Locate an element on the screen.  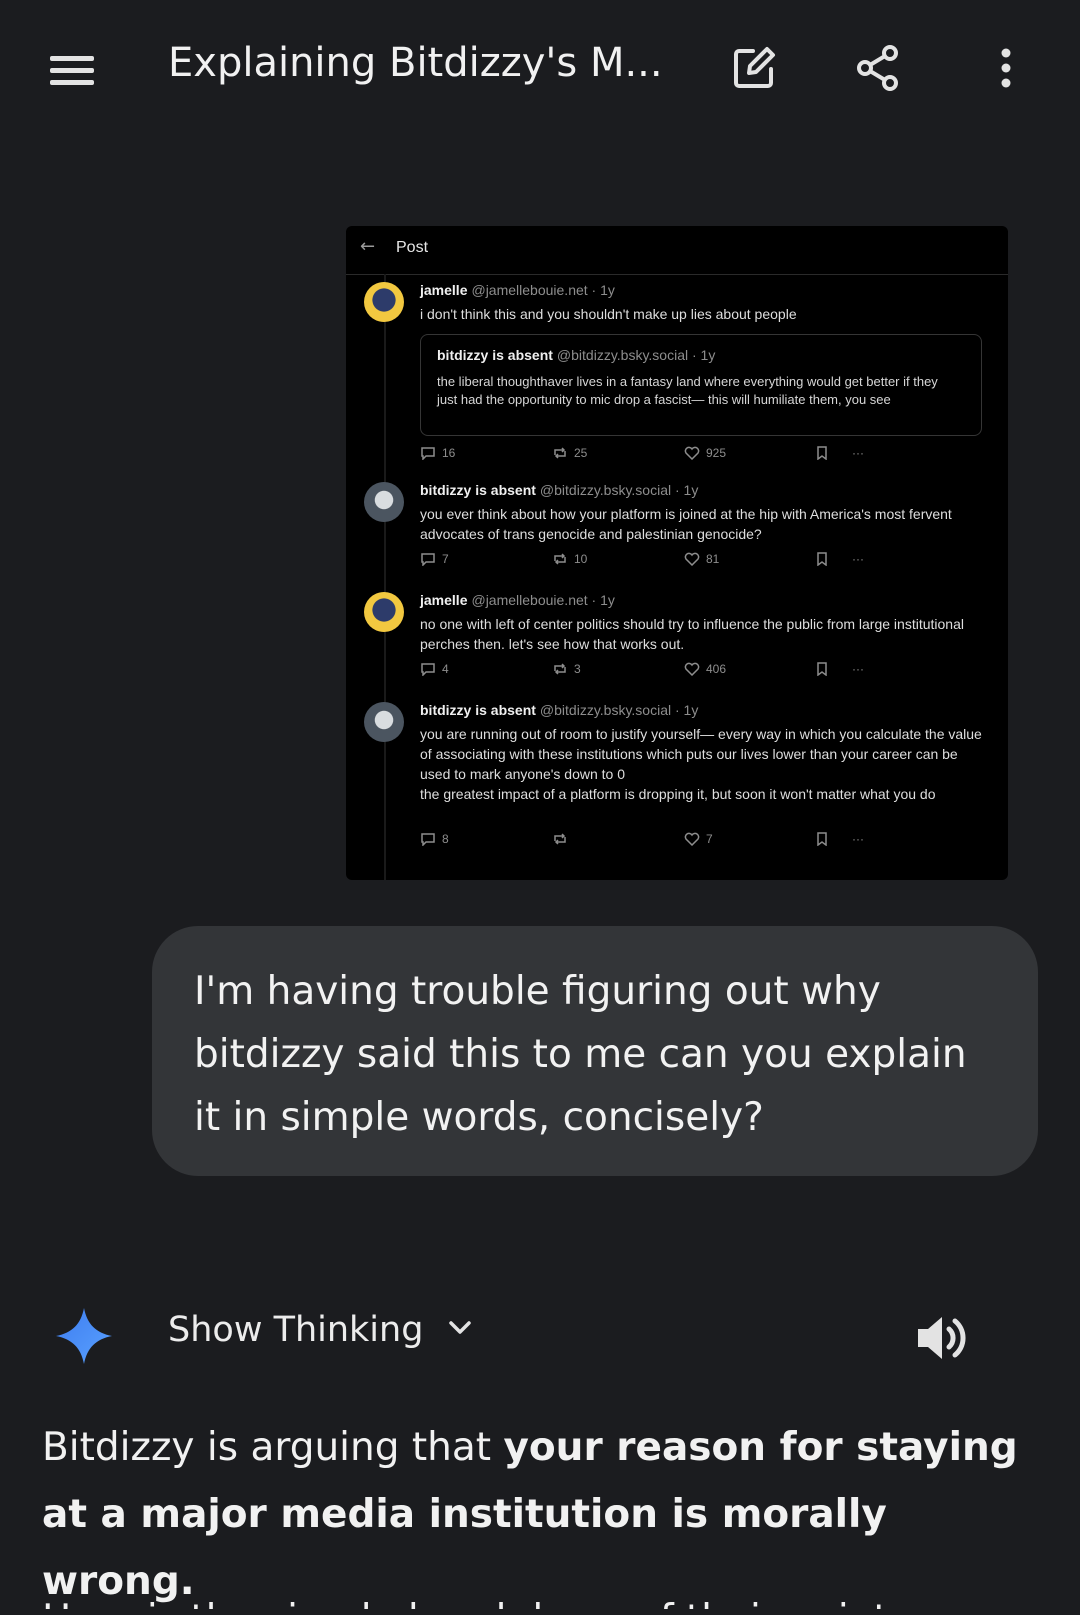
post-actions: 16 25 925 ··· is located at coordinates (650, 455).